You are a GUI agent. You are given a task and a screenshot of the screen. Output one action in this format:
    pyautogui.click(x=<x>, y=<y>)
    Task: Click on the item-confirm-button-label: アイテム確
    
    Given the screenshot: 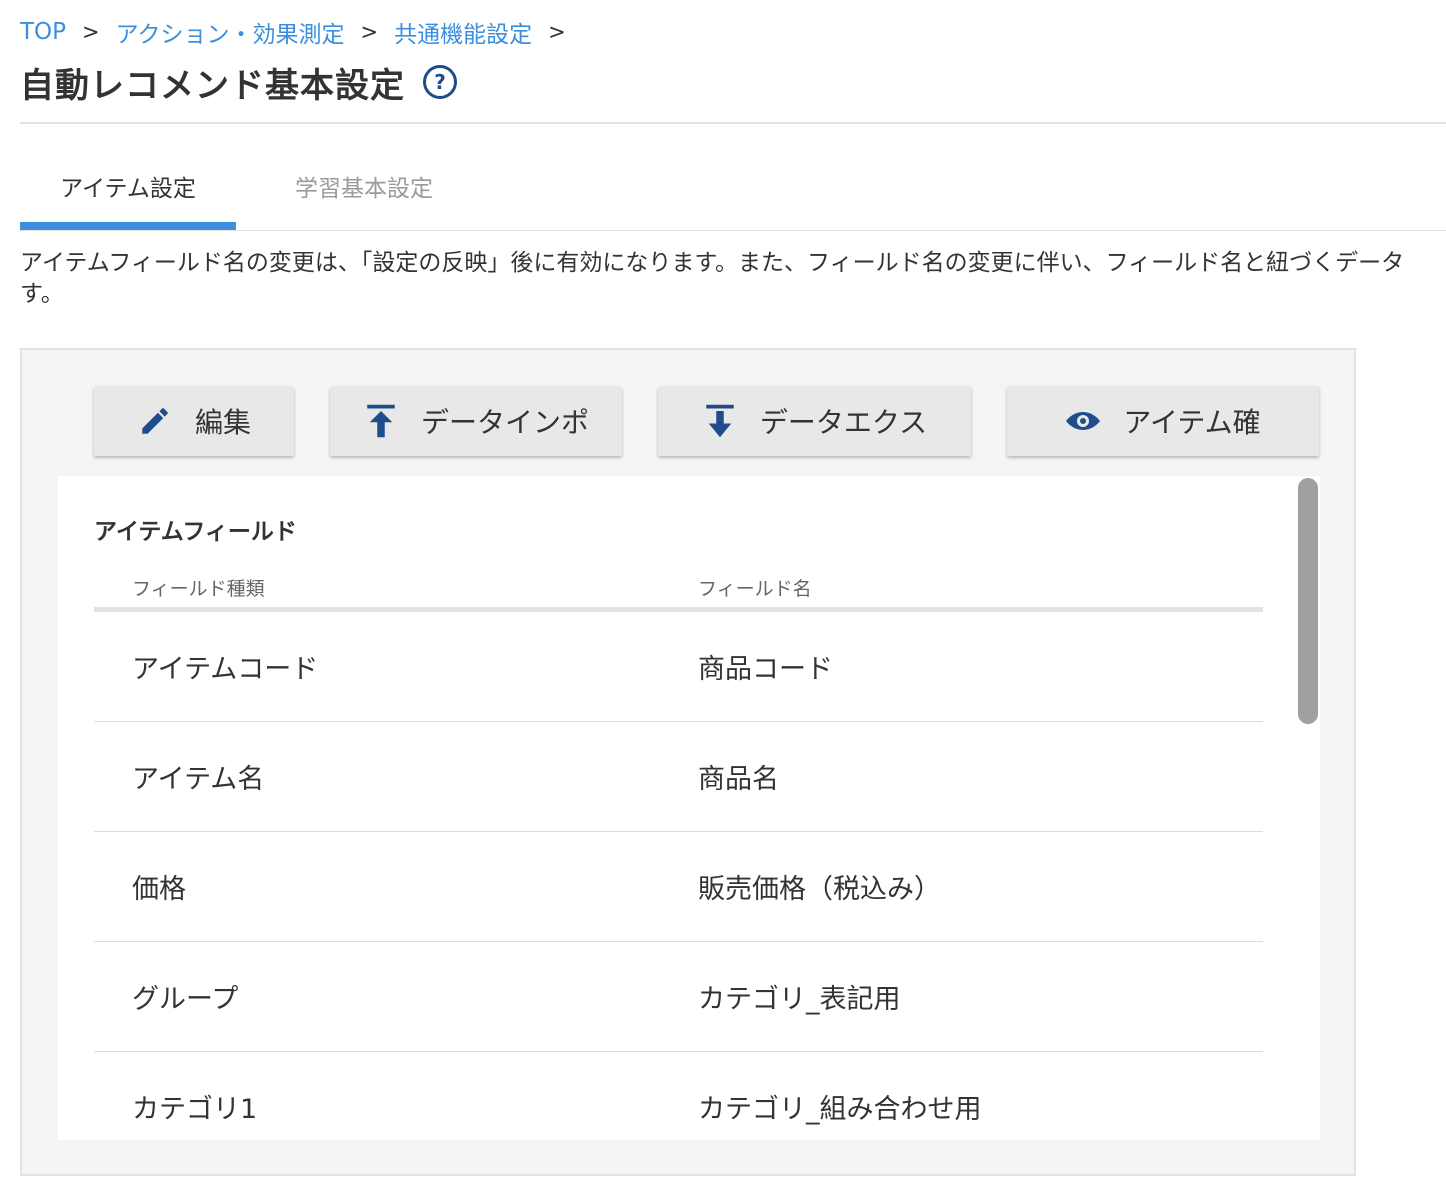 What is the action you would take?
    pyautogui.click(x=1192, y=422)
    